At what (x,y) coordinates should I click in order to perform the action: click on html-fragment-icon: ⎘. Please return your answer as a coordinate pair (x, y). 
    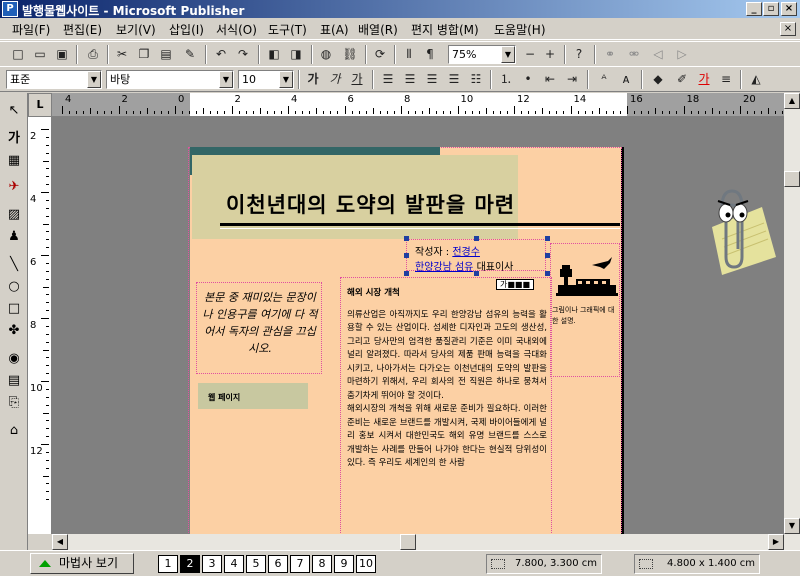
    Looking at the image, I should click on (14, 403).